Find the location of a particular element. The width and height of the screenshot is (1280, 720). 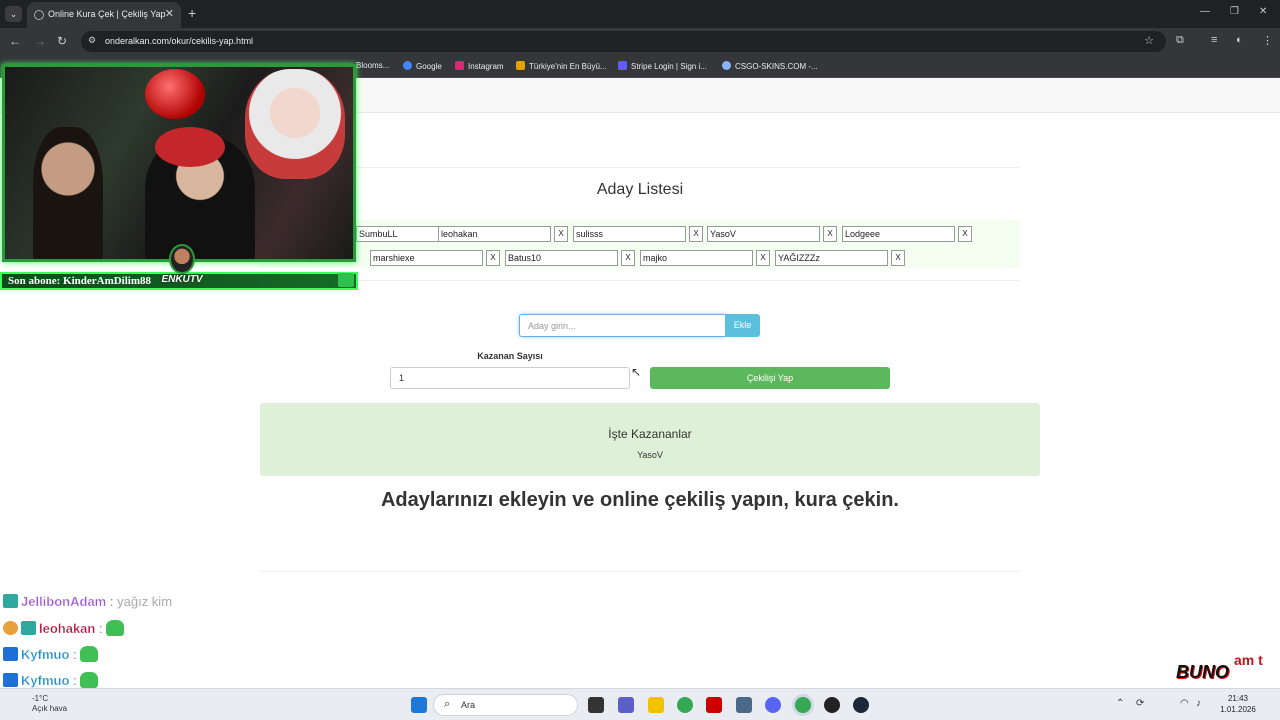

csgo-icon is located at coordinates (726, 65).